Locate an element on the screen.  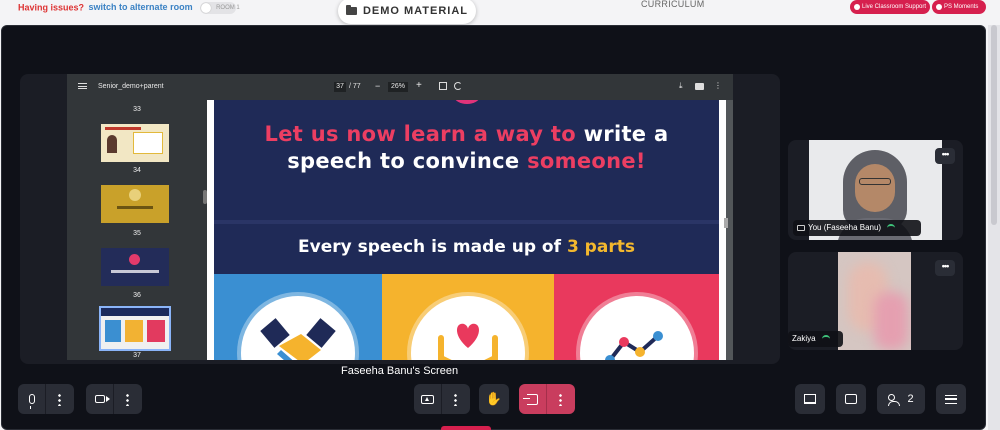
slide-subheading-panel: Every speech is made up of 3 parts is located at coordinates (466, 249).